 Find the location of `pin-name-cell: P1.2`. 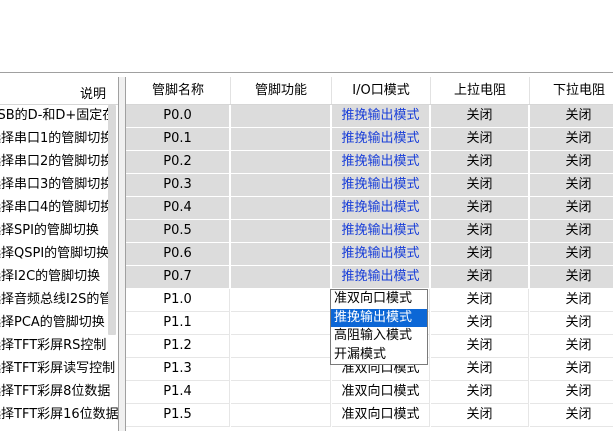

pin-name-cell: P1.2 is located at coordinates (178, 346).